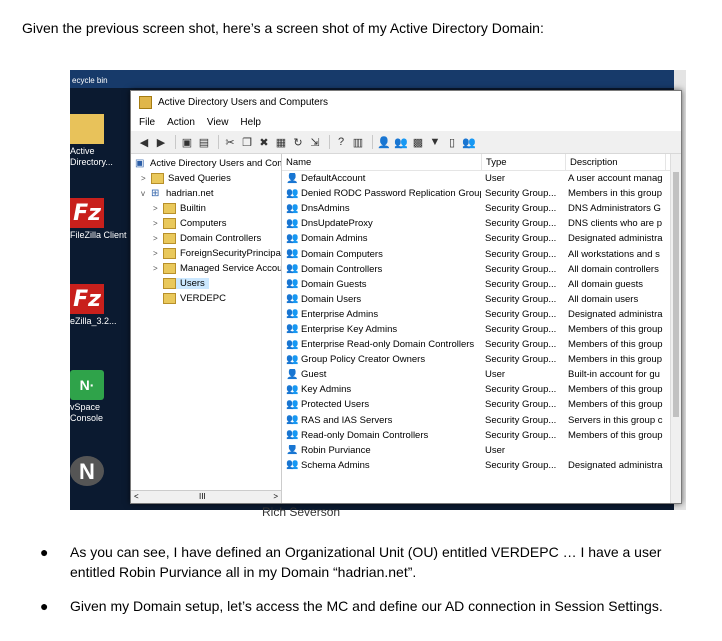 The height and width of the screenshot is (641, 722). Describe the element at coordinates (406, 122) in the screenshot. I see `menu-bar: File Action View Help` at that location.